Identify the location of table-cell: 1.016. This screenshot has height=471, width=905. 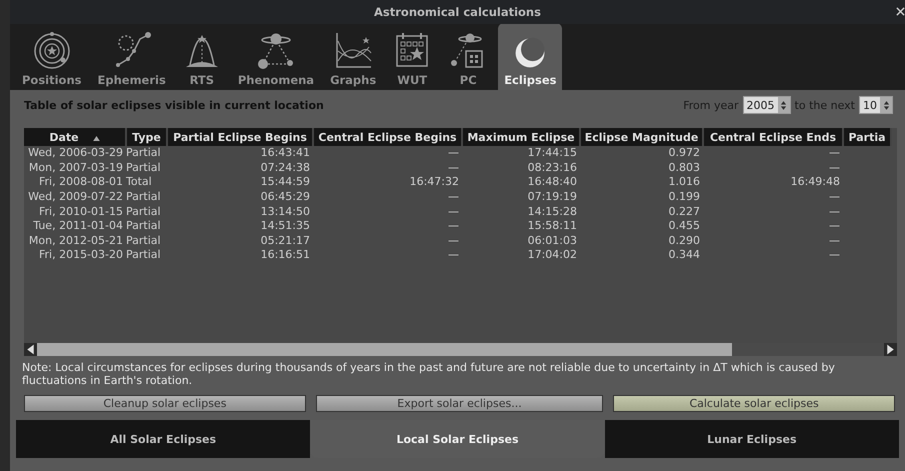
(684, 181).